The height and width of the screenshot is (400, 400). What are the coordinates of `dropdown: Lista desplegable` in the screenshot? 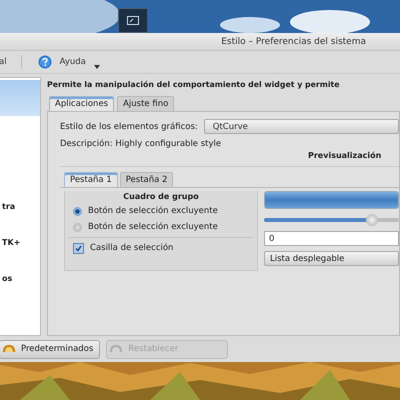 It's located at (331, 258).